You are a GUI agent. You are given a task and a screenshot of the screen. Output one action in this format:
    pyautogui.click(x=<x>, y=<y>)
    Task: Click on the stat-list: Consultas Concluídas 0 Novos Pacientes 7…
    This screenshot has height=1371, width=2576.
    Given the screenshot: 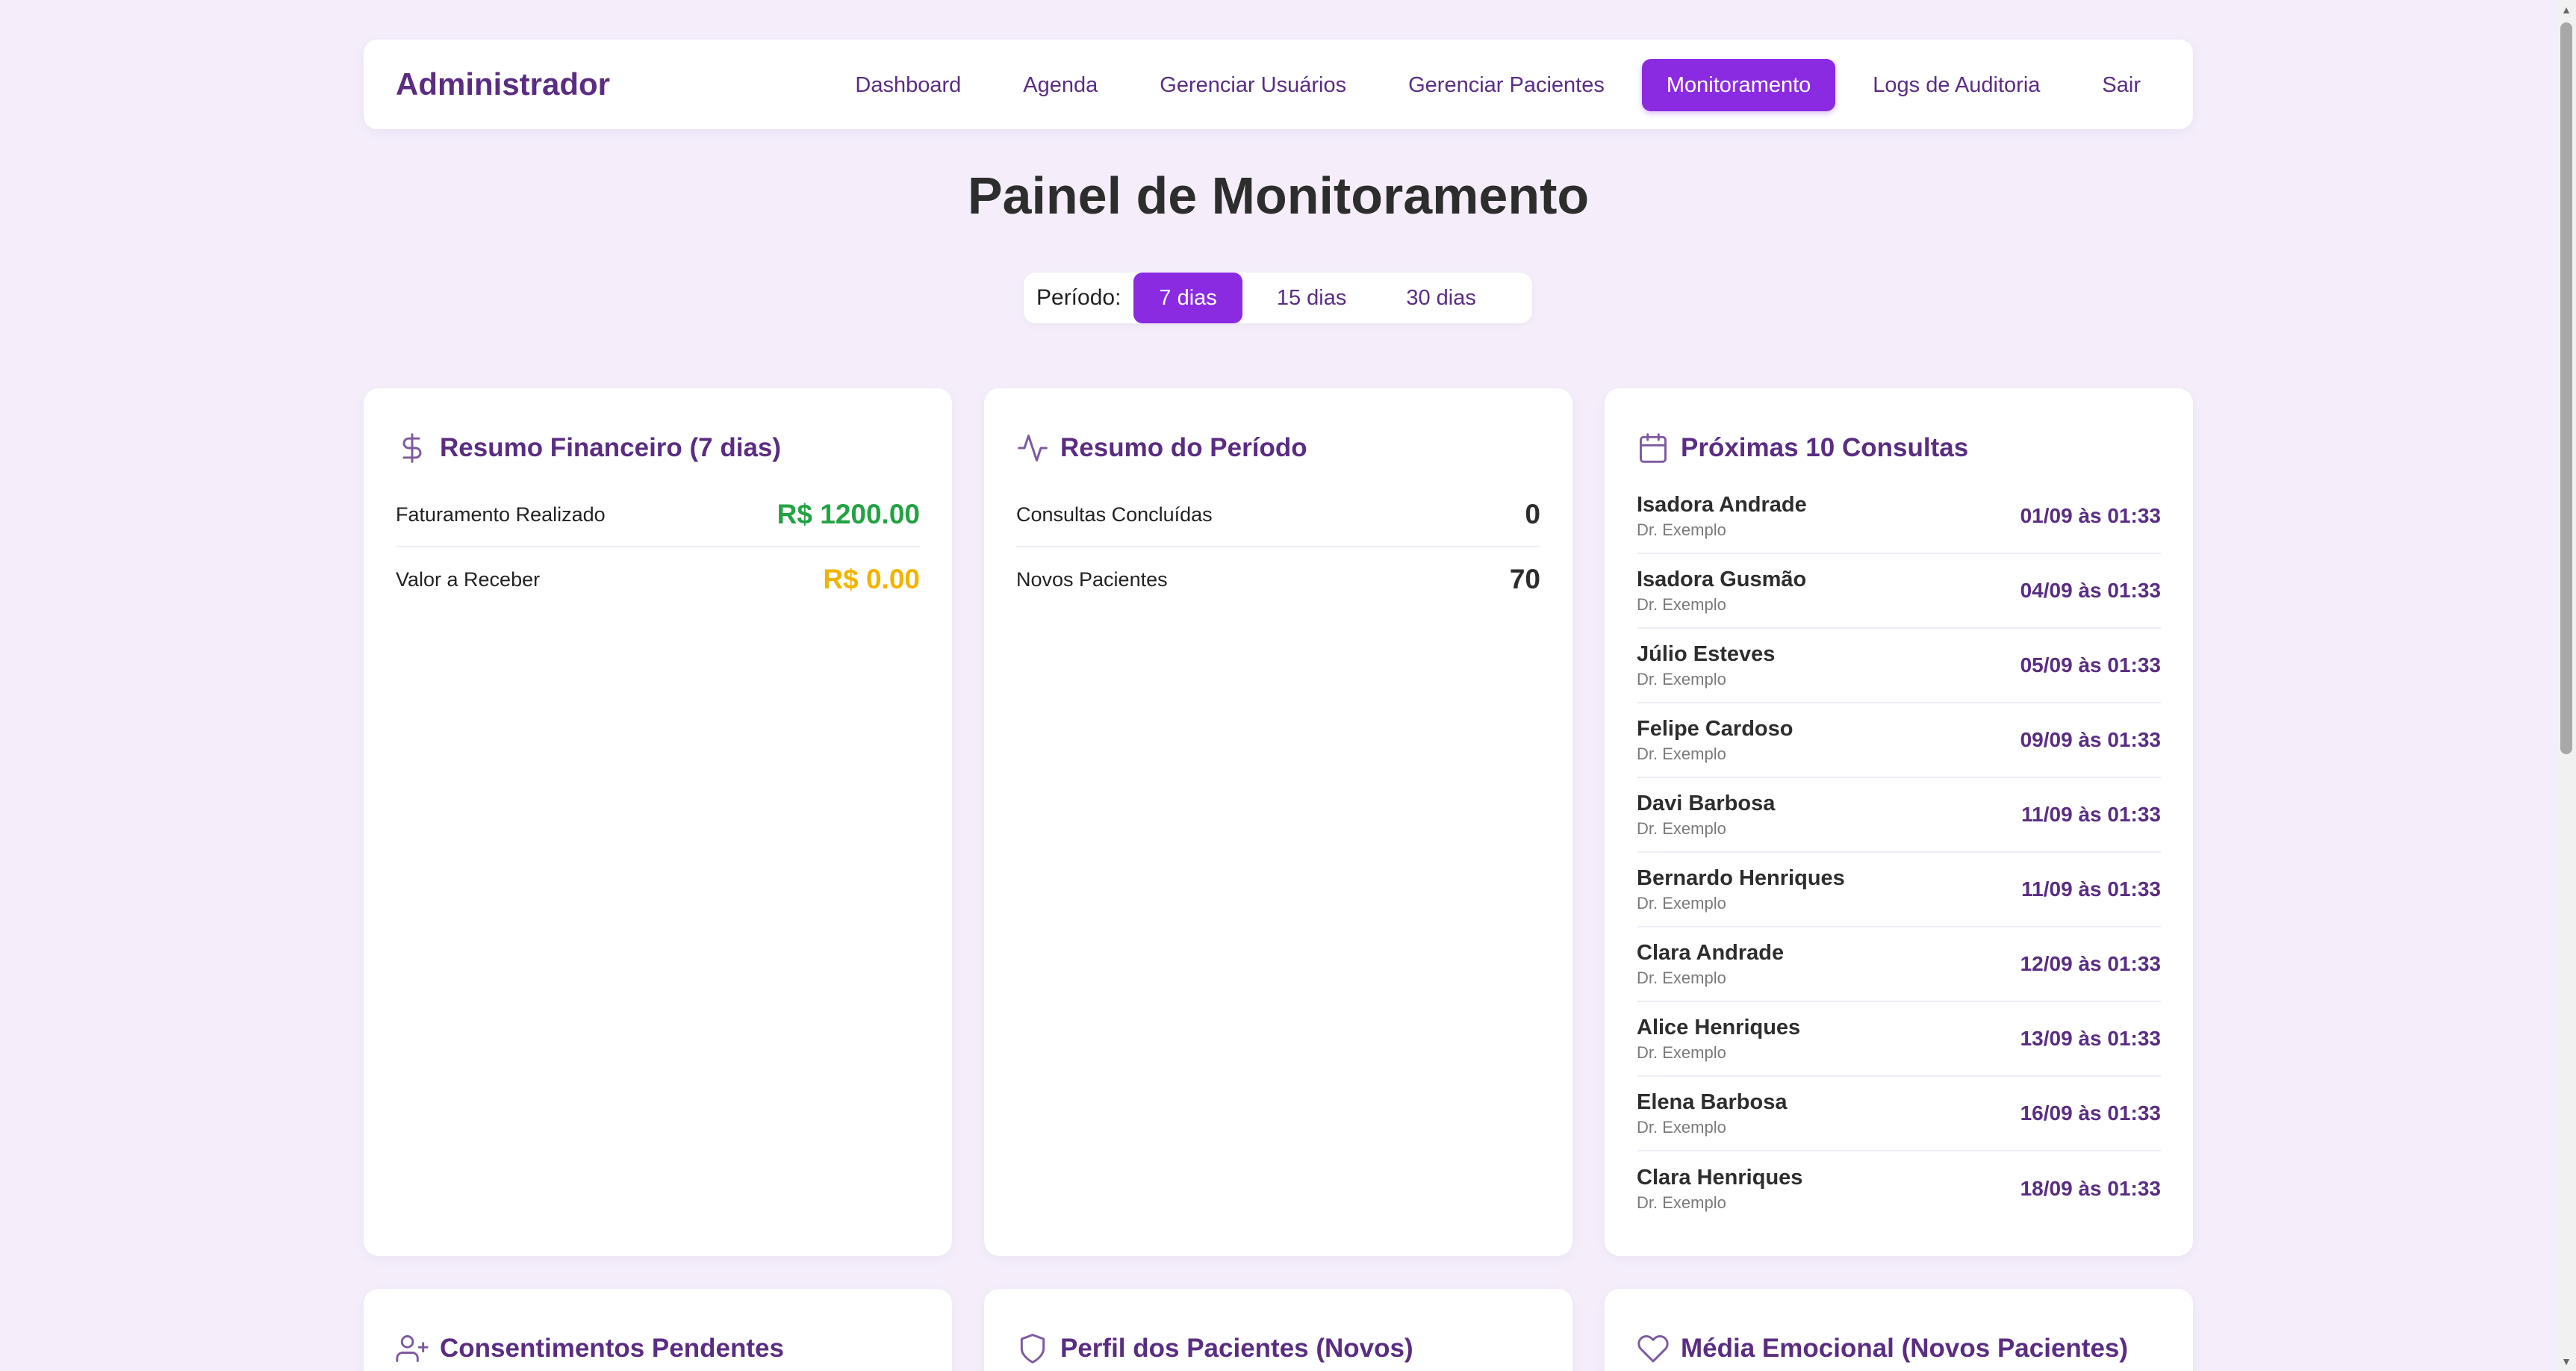 What is the action you would take?
    pyautogui.click(x=1278, y=547)
    